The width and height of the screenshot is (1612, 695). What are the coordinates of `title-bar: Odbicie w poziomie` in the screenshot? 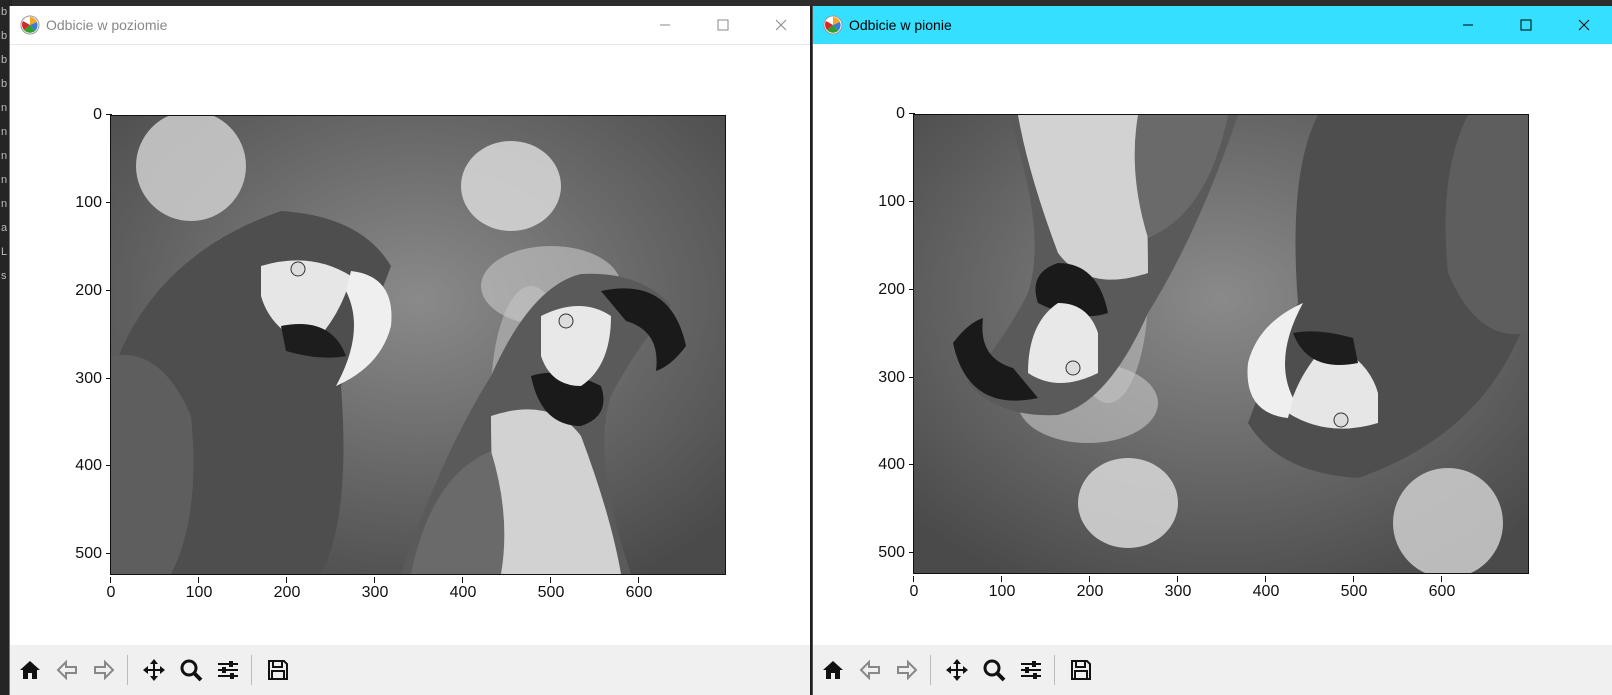 It's located at (410, 25).